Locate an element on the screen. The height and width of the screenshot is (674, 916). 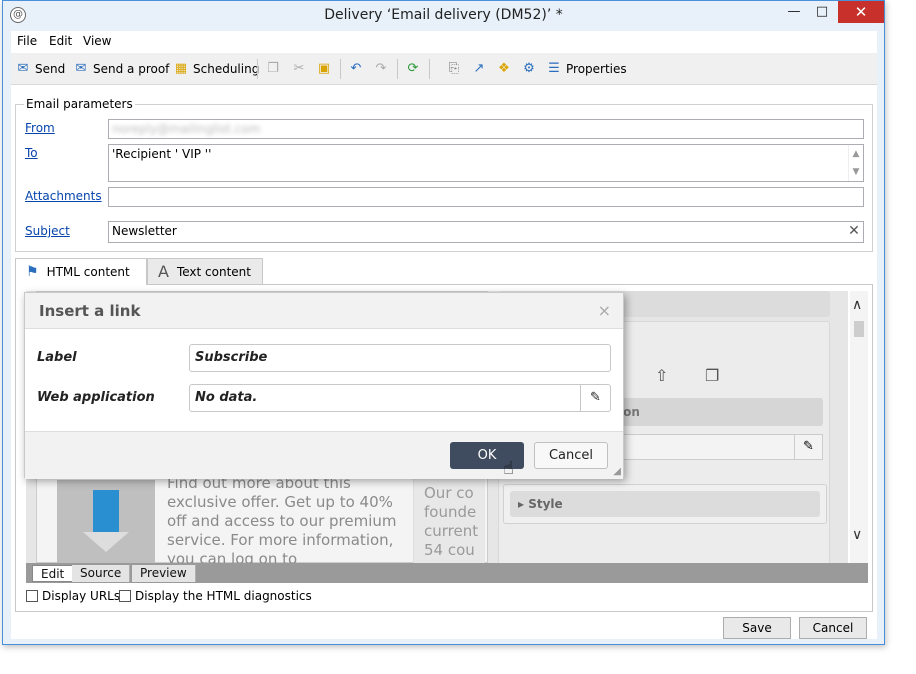
html-content-icon: ⚑ is located at coordinates (32, 272).